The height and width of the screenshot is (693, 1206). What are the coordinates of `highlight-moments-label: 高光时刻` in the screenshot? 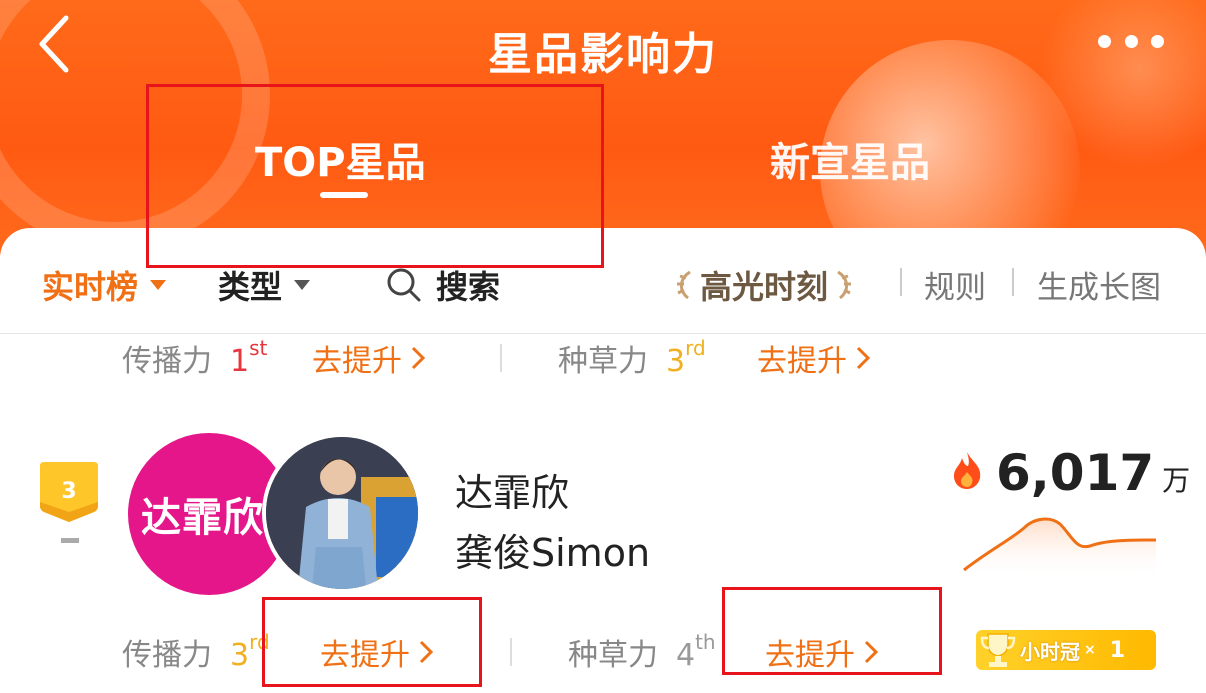 It's located at (764, 287).